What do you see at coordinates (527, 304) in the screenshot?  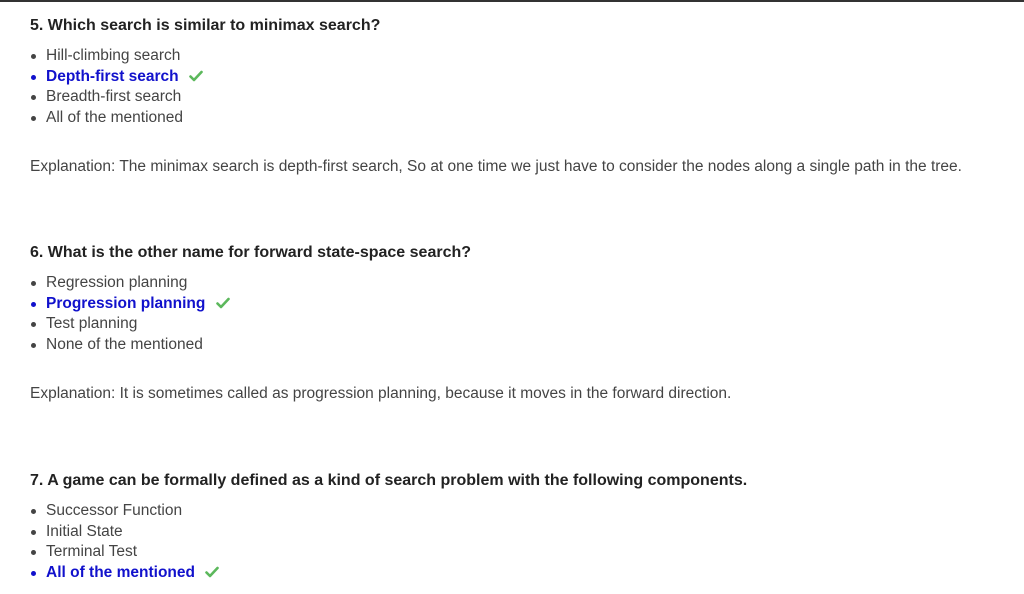 I see `answer-option-correct: Progression planning` at bounding box center [527, 304].